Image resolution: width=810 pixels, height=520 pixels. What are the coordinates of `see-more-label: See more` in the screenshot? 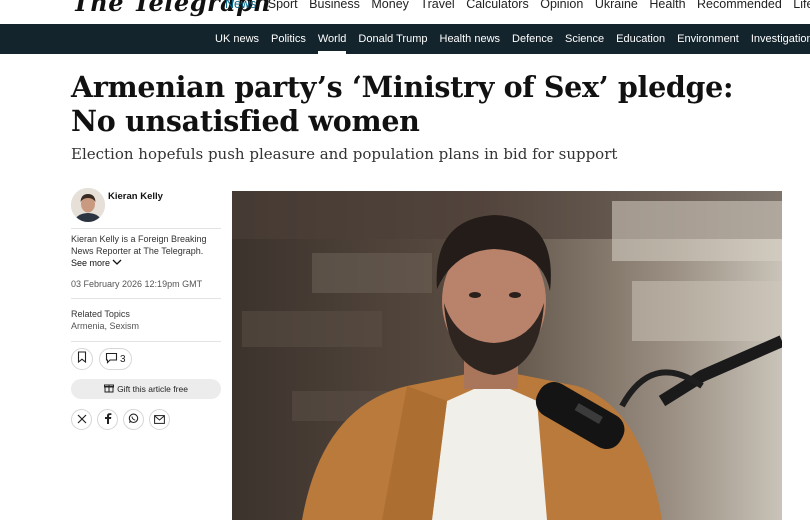 It's located at (91, 263).